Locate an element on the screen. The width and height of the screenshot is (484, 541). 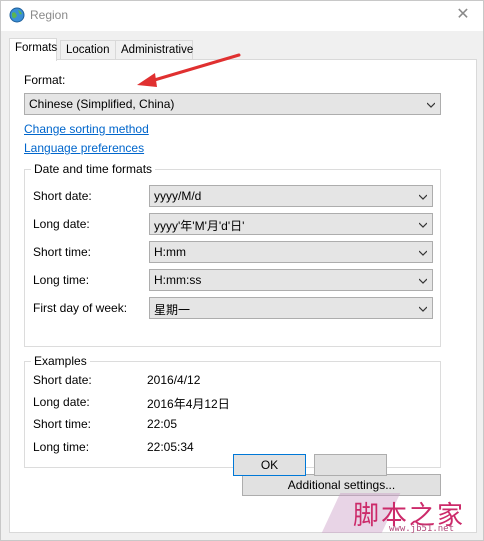
long-time-value: H:mm:ss is located at coordinates (178, 280).